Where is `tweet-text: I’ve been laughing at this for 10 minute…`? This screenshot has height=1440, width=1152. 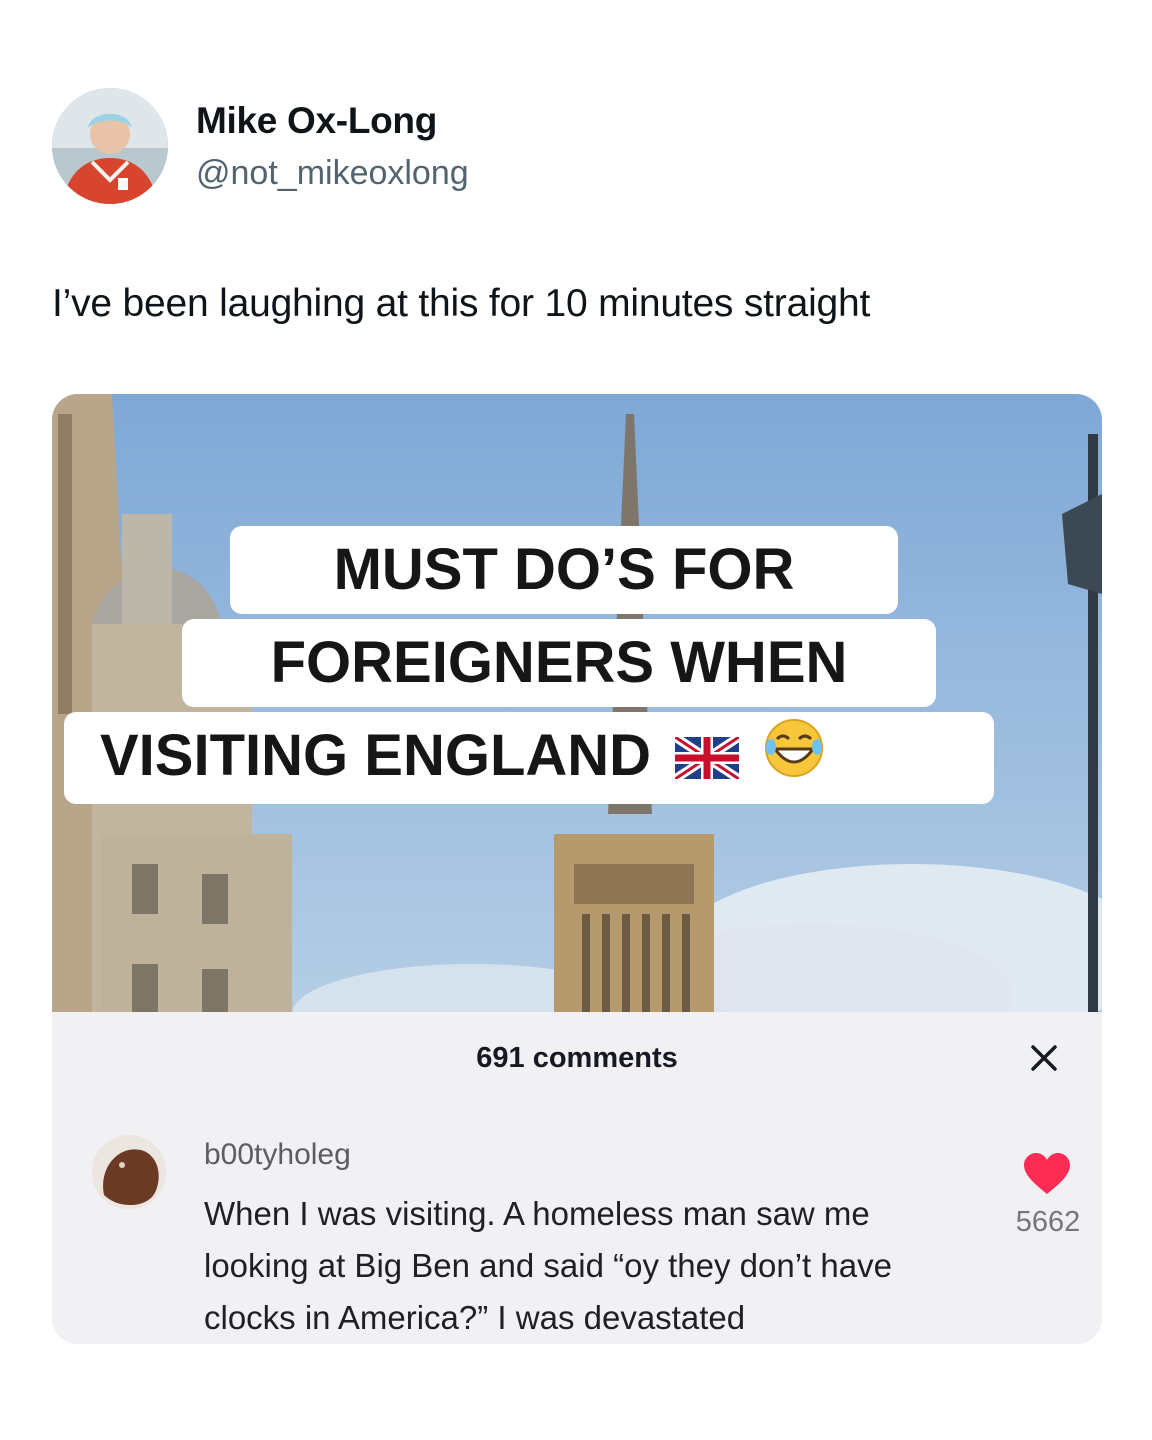 tweet-text: I’ve been laughing at this for 10 minute… is located at coordinates (461, 303).